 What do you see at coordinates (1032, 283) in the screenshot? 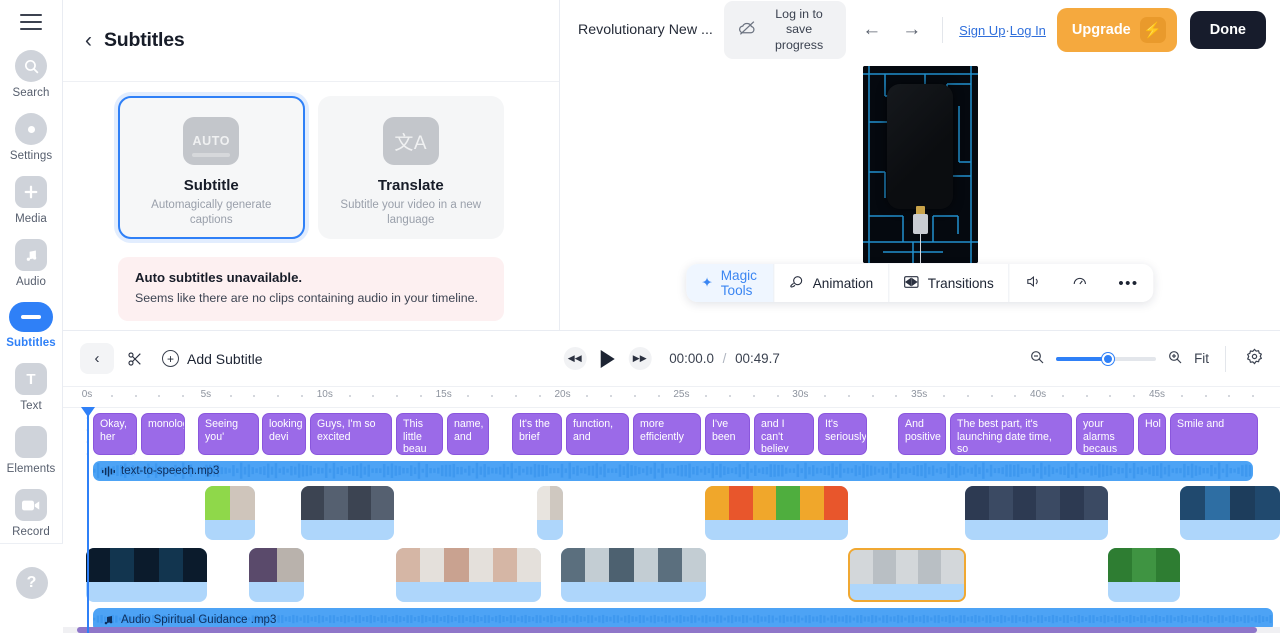
I see `volume-button` at bounding box center [1032, 283].